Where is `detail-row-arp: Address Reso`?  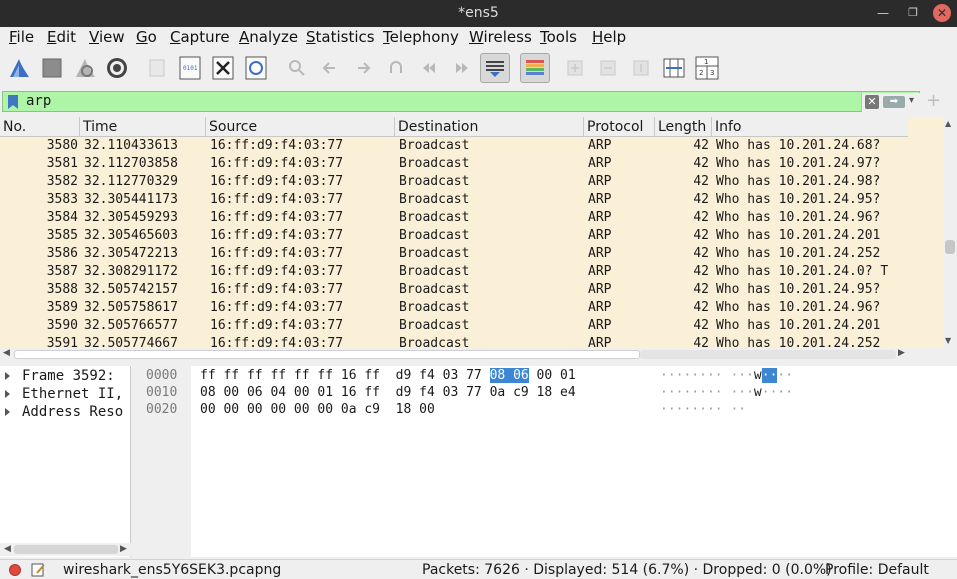 detail-row-arp: Address Reso is located at coordinates (65, 412).